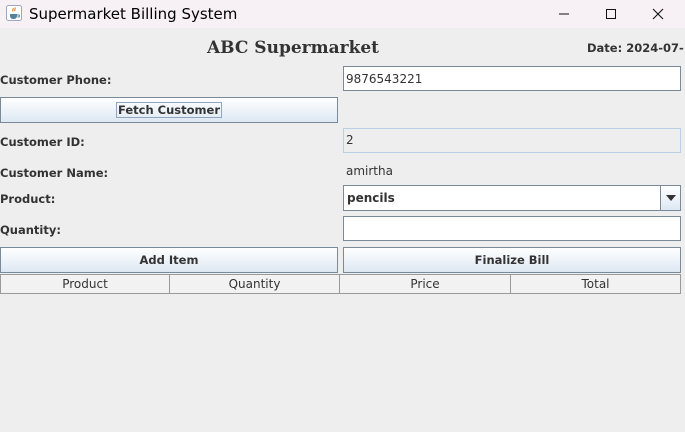 This screenshot has width=685, height=432. I want to click on close-button, so click(658, 14).